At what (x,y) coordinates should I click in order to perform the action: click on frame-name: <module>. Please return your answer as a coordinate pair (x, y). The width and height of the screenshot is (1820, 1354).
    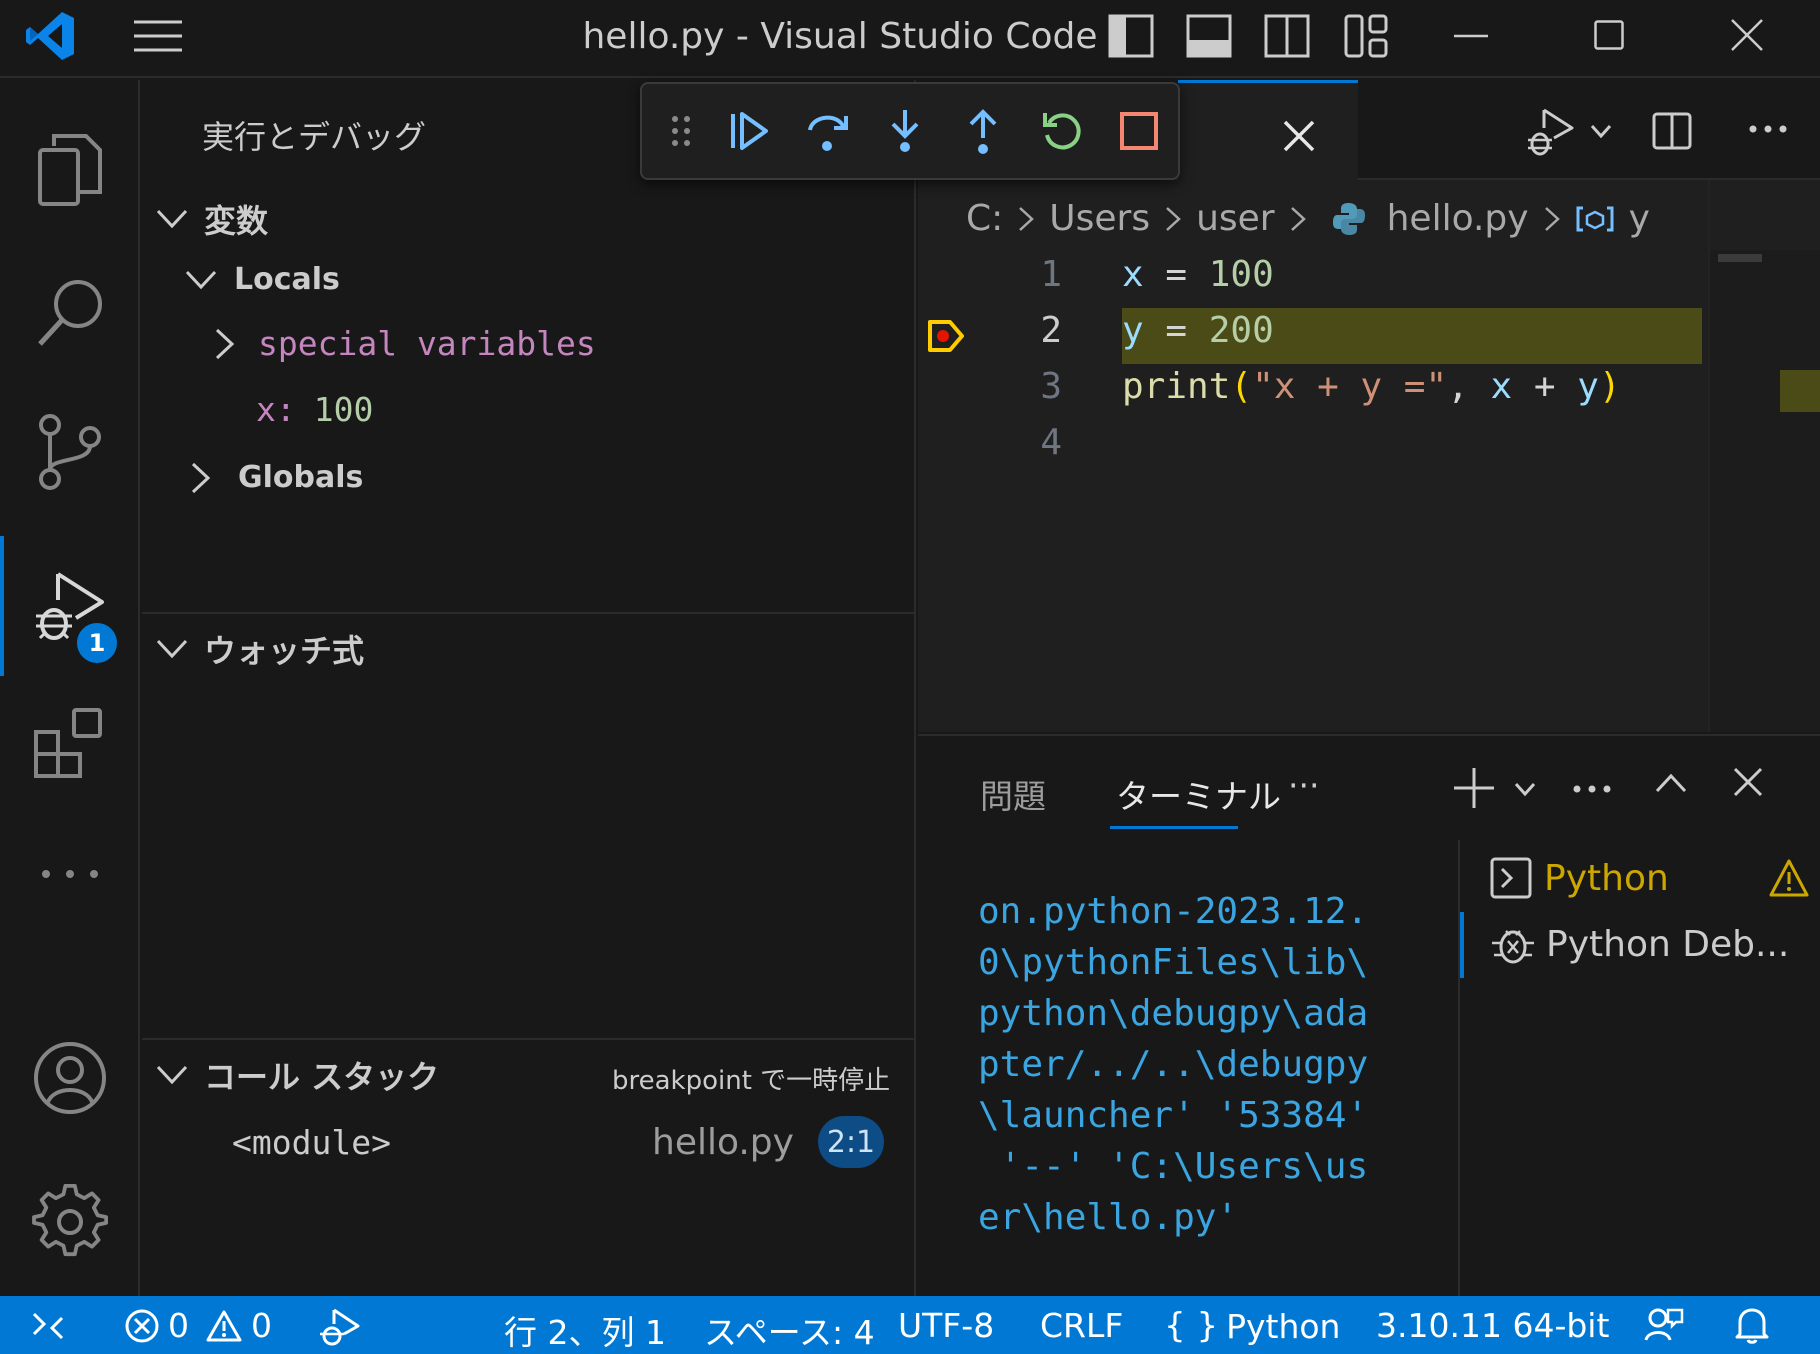
    Looking at the image, I should click on (311, 1142).